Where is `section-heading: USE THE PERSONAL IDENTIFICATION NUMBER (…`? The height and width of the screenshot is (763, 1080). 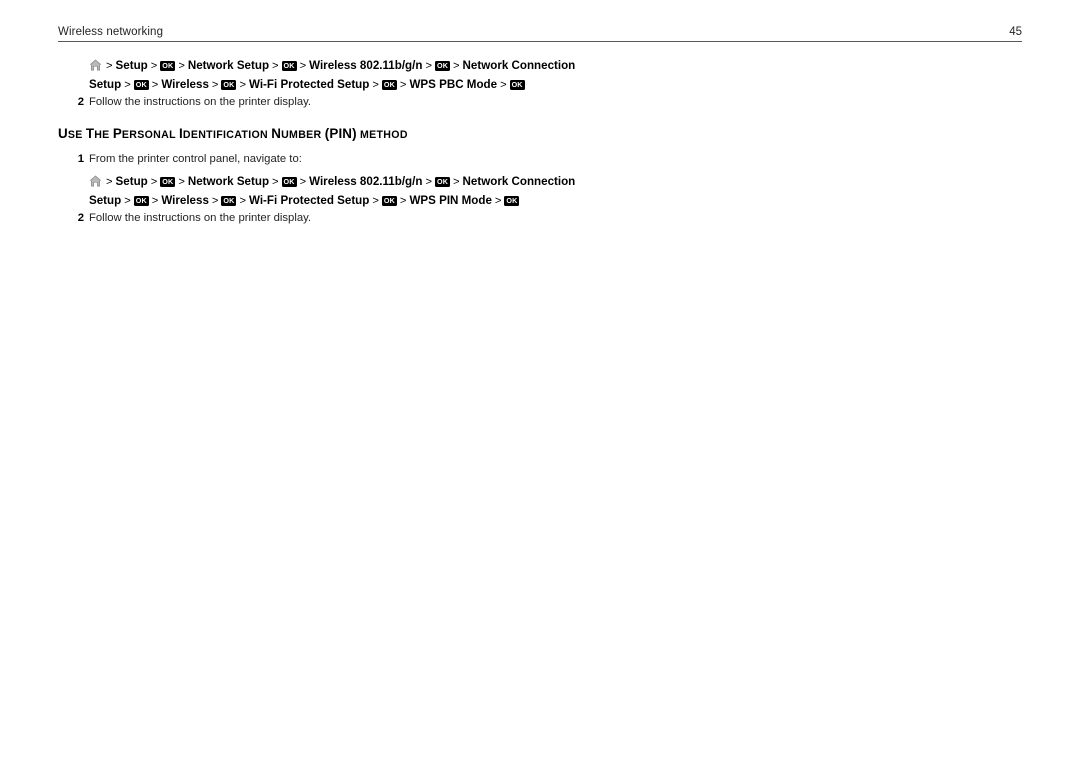
section-heading: USE THE PERSONAL IDENTIFICATION NUMBER (… is located at coordinates (233, 133).